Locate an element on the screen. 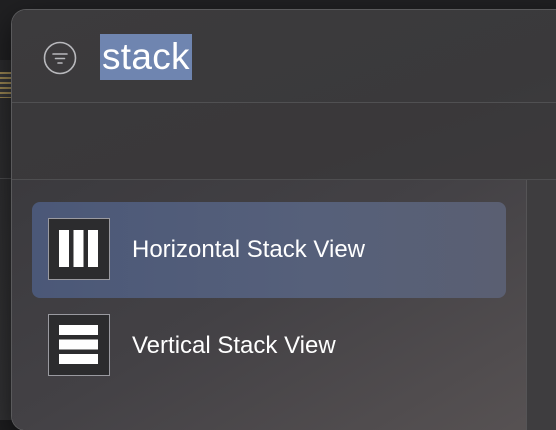 The width and height of the screenshot is (556, 430). horizontal-stack-icon is located at coordinates (79, 249).